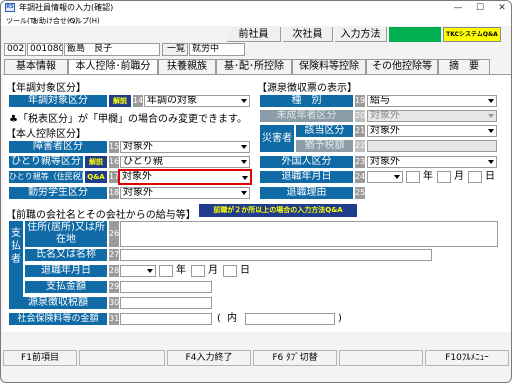  What do you see at coordinates (114, 162) in the screenshot?
I see `hitorioya-field-number: 16` at bounding box center [114, 162].